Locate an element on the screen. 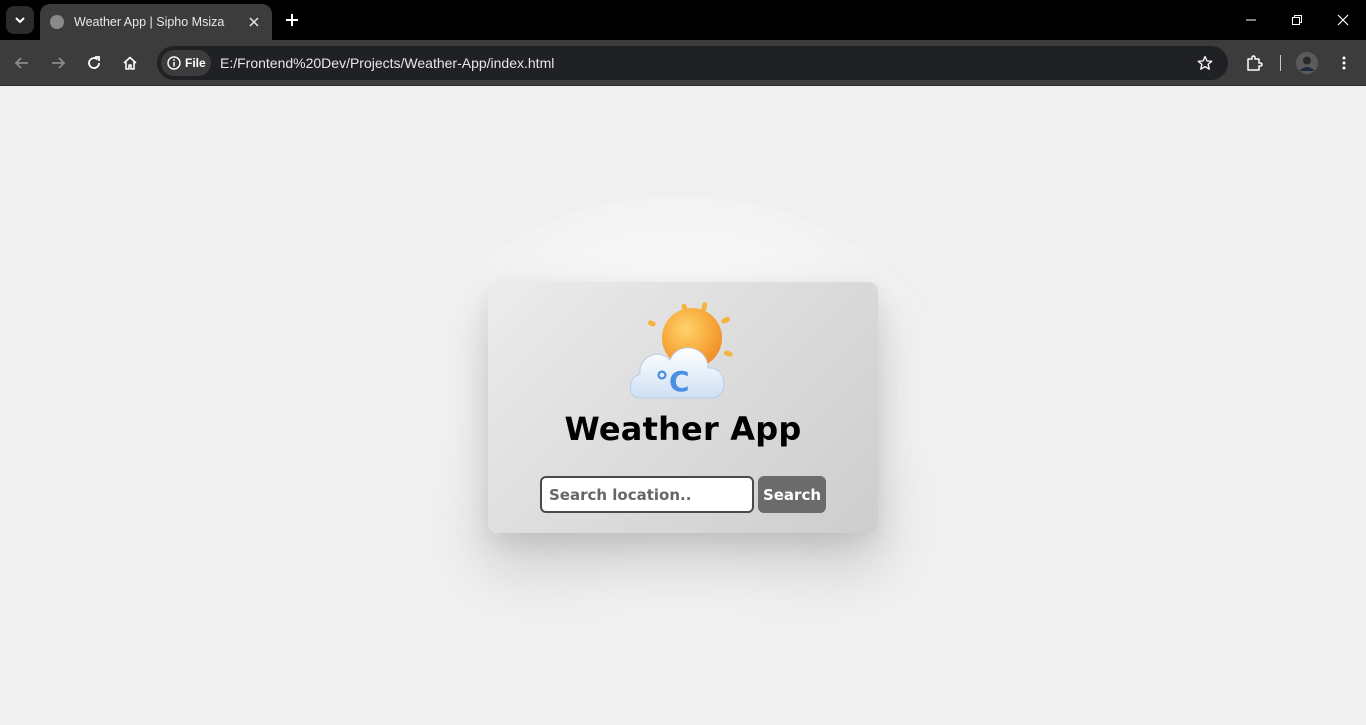 The height and width of the screenshot is (725, 1366). arrow-right-icon is located at coordinates (59, 63).